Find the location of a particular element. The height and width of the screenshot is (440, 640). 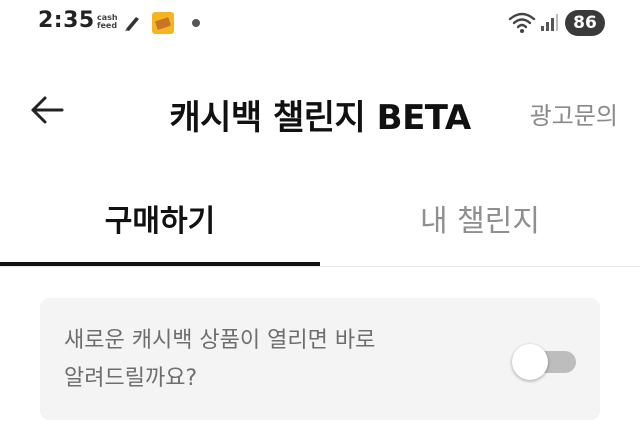

notify-message: 새로운 캐시백 상품이 열리면 바로 알려드릴까요? is located at coordinates (264, 360).